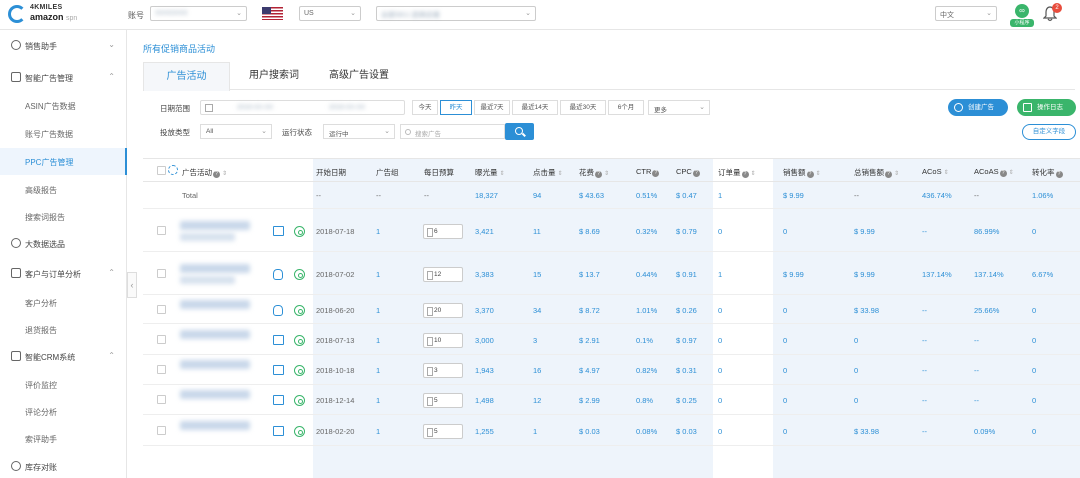 The image size is (1080, 478). I want to click on custom-fields-button: 自定义字段, so click(1049, 132).